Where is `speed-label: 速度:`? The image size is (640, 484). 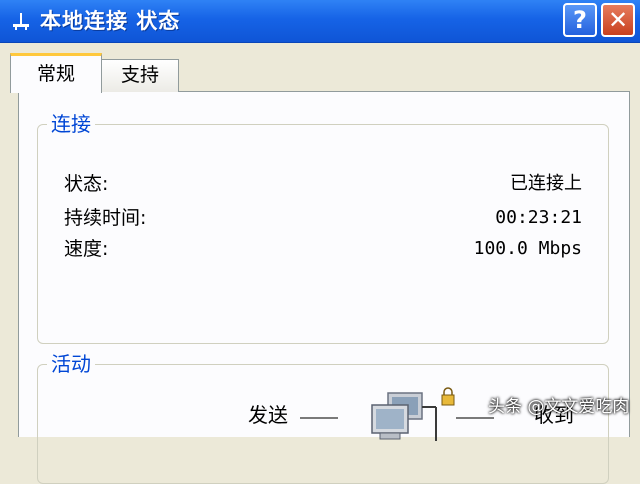
speed-label: 速度: is located at coordinates (86, 249).